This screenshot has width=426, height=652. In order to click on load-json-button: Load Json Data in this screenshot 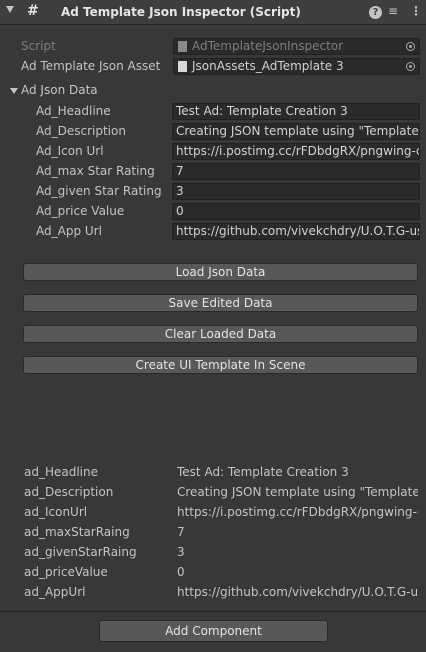, I will do `click(220, 272)`.